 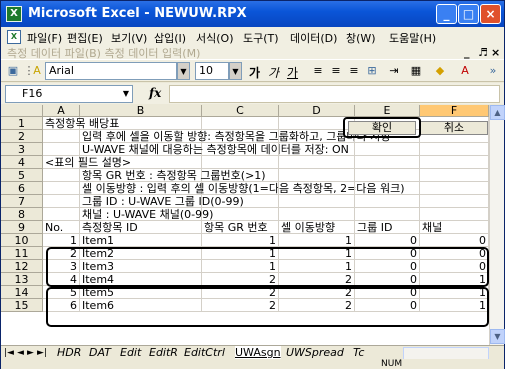 I want to click on indent-icon: ⇥, so click(x=394, y=71).